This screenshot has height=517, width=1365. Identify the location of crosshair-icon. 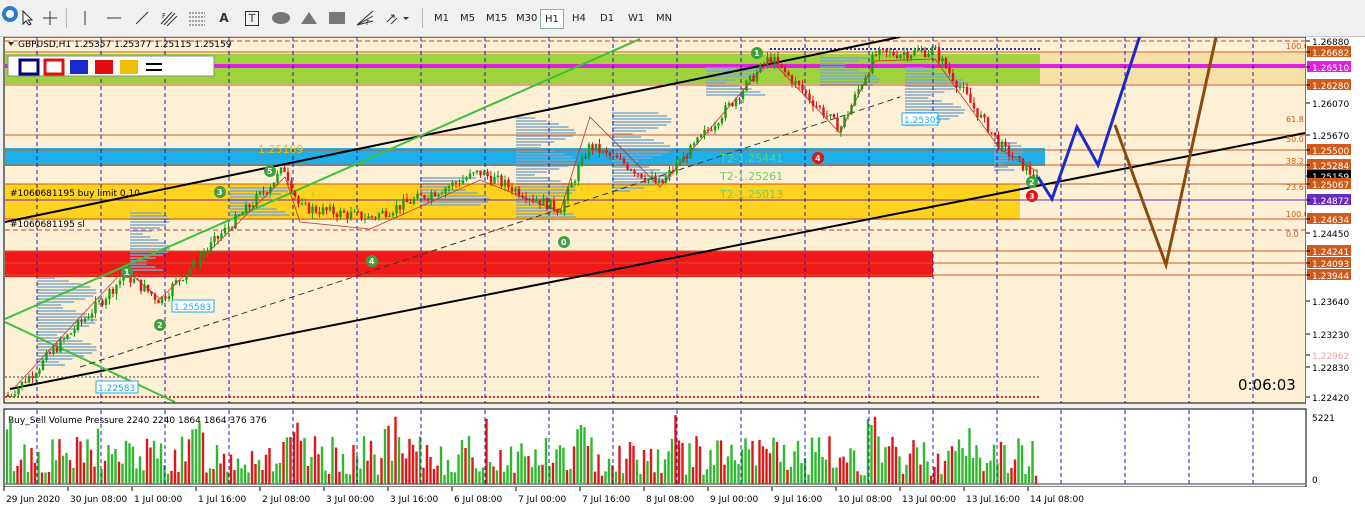
(50, 18).